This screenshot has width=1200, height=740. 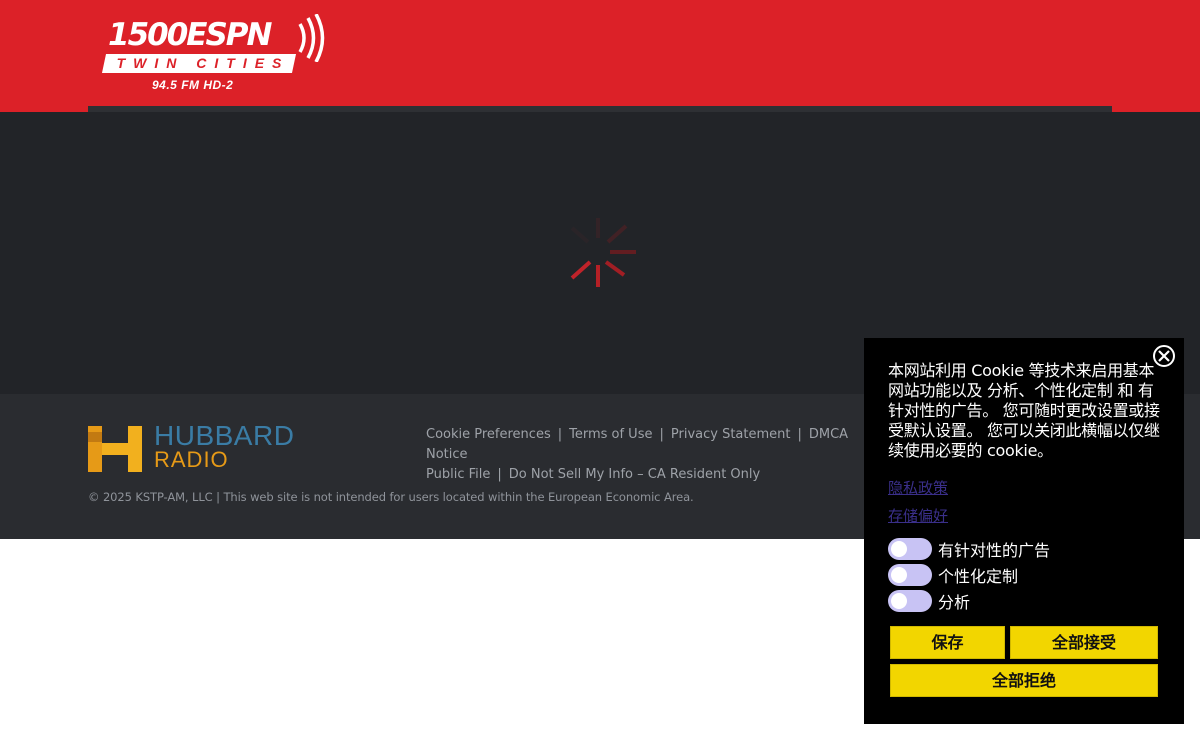 What do you see at coordinates (1084, 642) in the screenshot?
I see `accept-all-button: 全部接受` at bounding box center [1084, 642].